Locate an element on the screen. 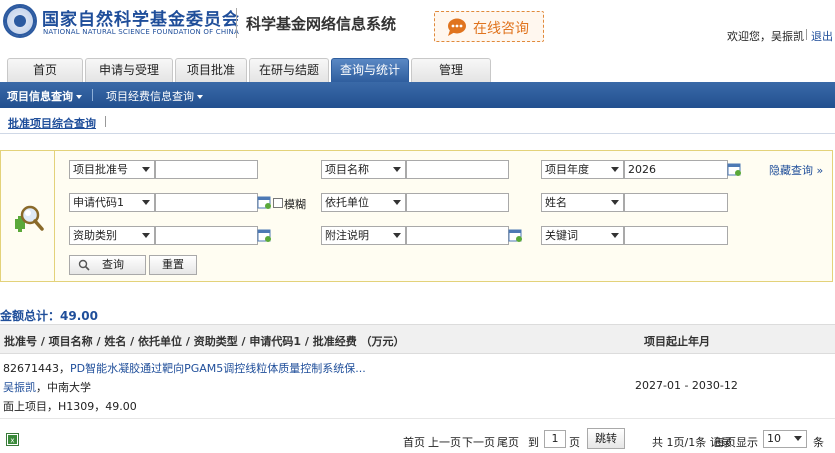  name-input is located at coordinates (676, 202).